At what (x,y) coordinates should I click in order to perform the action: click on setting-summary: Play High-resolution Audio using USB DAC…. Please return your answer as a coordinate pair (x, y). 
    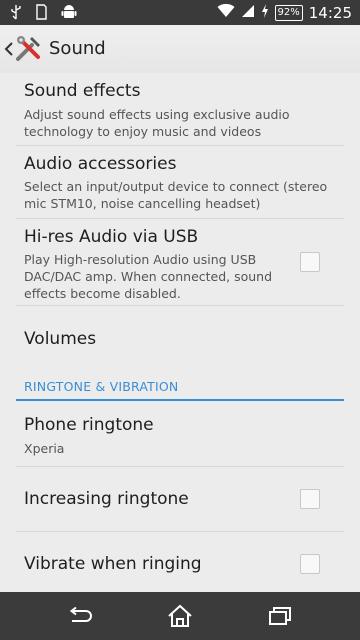
    Looking at the image, I should click on (148, 276).